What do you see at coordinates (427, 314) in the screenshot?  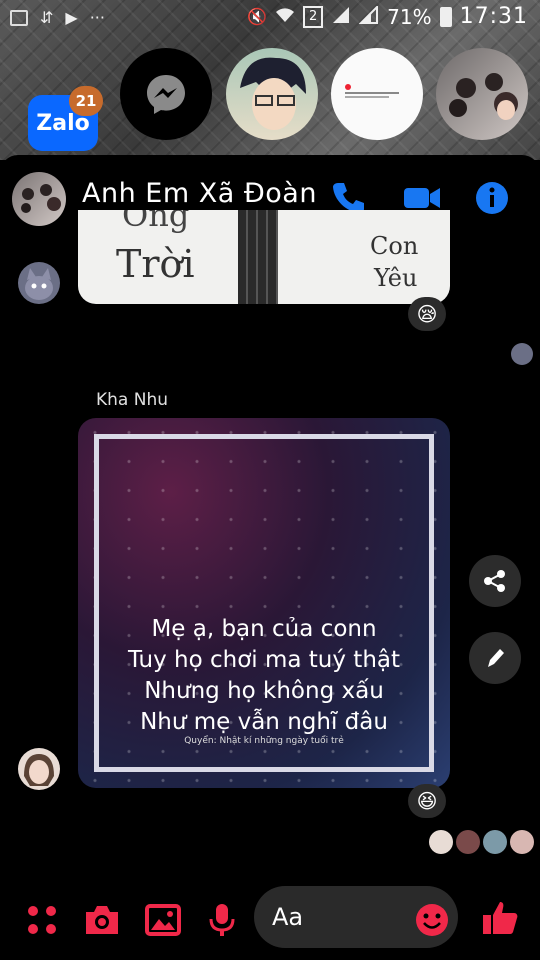 I see `reaction-badge: 😪` at bounding box center [427, 314].